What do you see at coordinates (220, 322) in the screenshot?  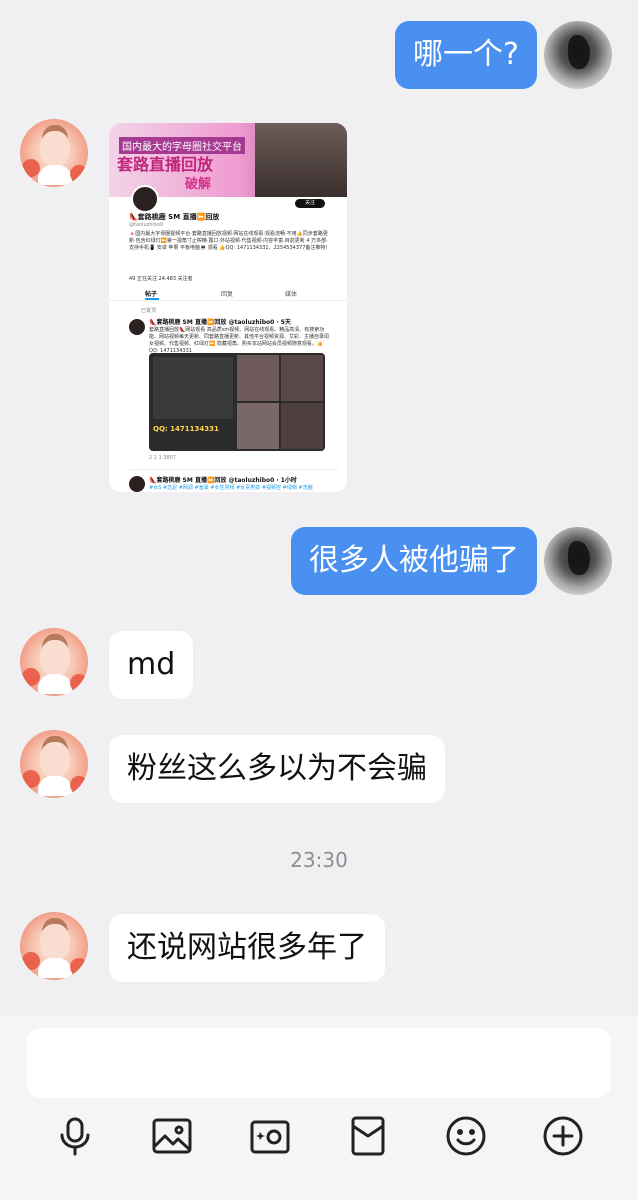 I see `post-title: 👠套路桃鹿 SM 直播⏩回放 @taoluzhibo0 · 5天` at bounding box center [220, 322].